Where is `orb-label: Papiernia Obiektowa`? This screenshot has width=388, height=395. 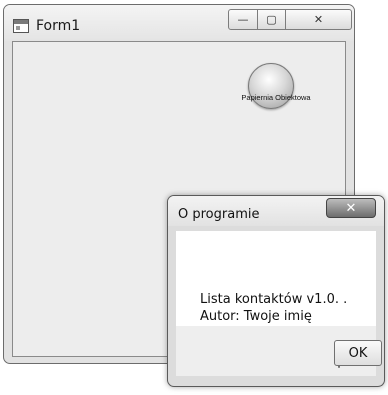
orb-label: Papiernia Obiektowa is located at coordinates (276, 97).